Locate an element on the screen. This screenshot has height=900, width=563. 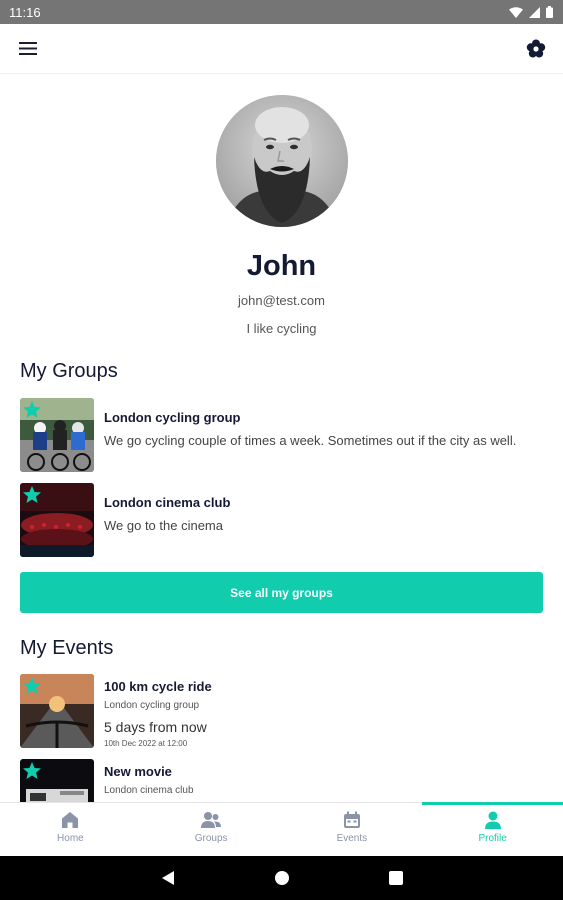
events-section-title: My Events is located at coordinates (67, 648).